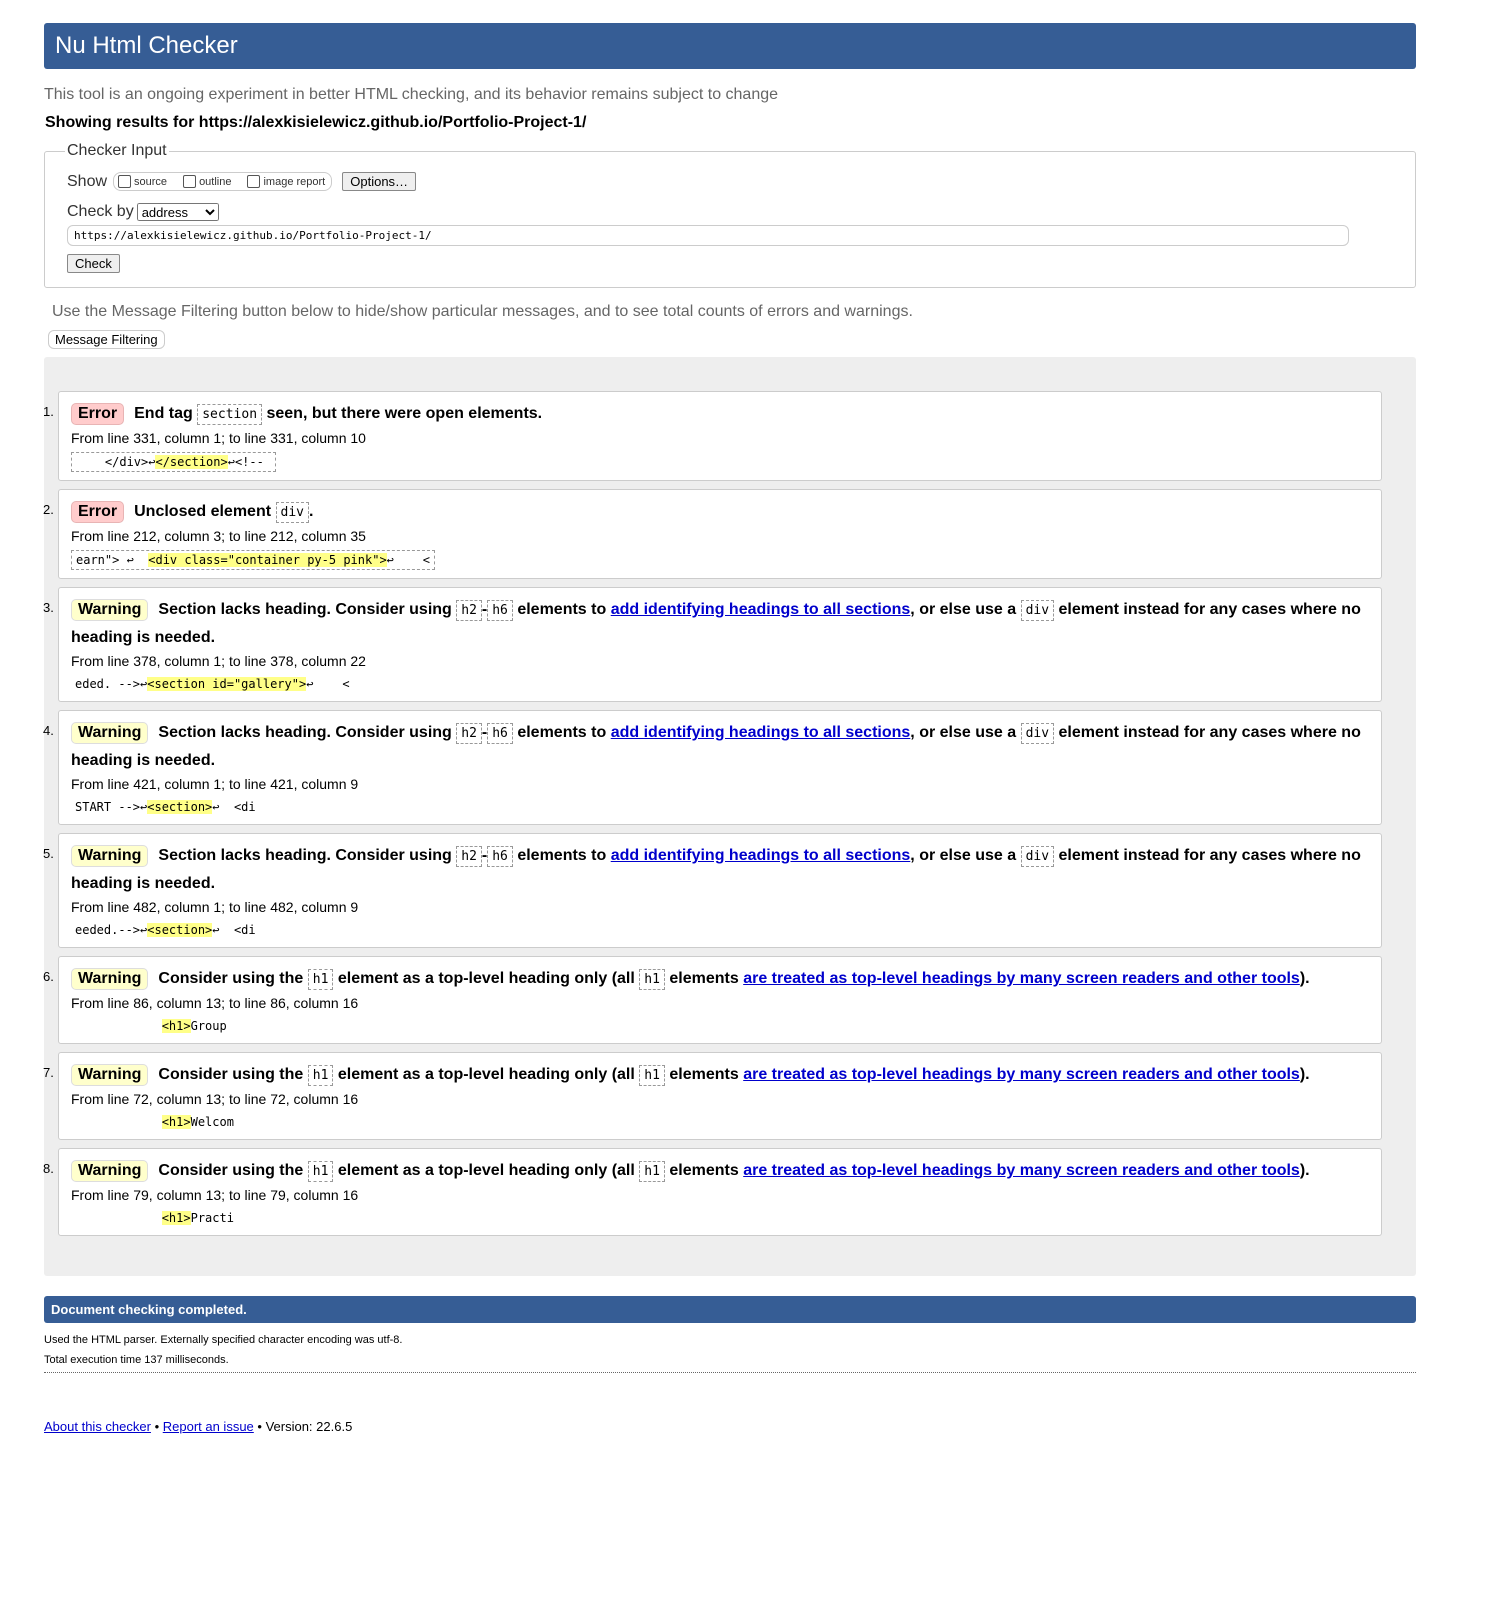 This screenshot has height=1620, width=1508. Describe the element at coordinates (48, 976) in the screenshot. I see `message-number: 6.` at that location.